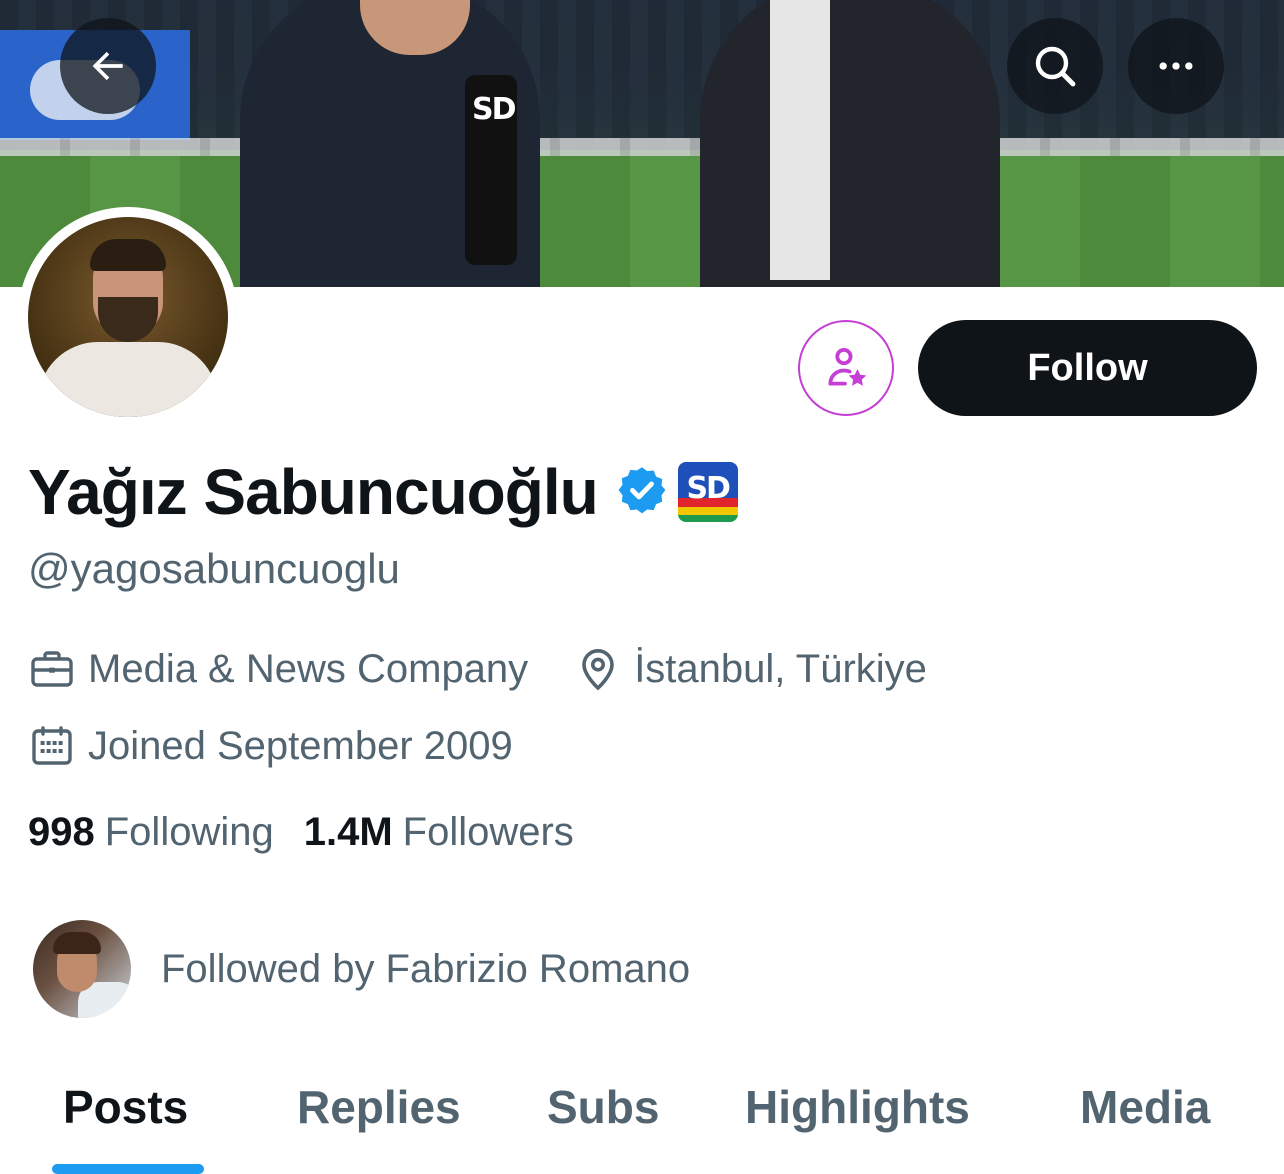 Image resolution: width=1284 pixels, height=1174 pixels. I want to click on search-icon, so click(1055, 66).